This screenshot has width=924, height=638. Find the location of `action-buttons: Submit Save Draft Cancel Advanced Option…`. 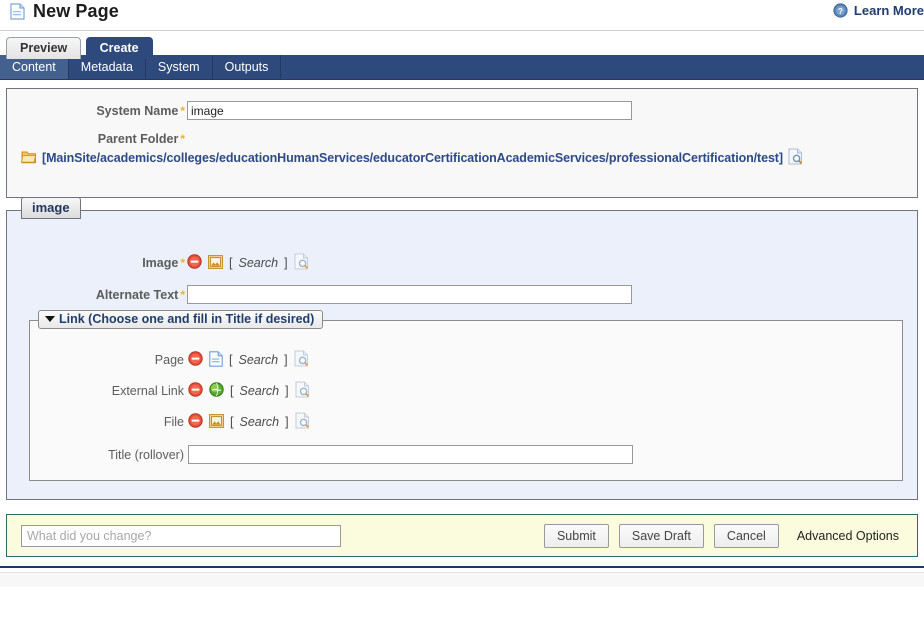

action-buttons: Submit Save Draft Cancel Advanced Option… is located at coordinates (723, 535).